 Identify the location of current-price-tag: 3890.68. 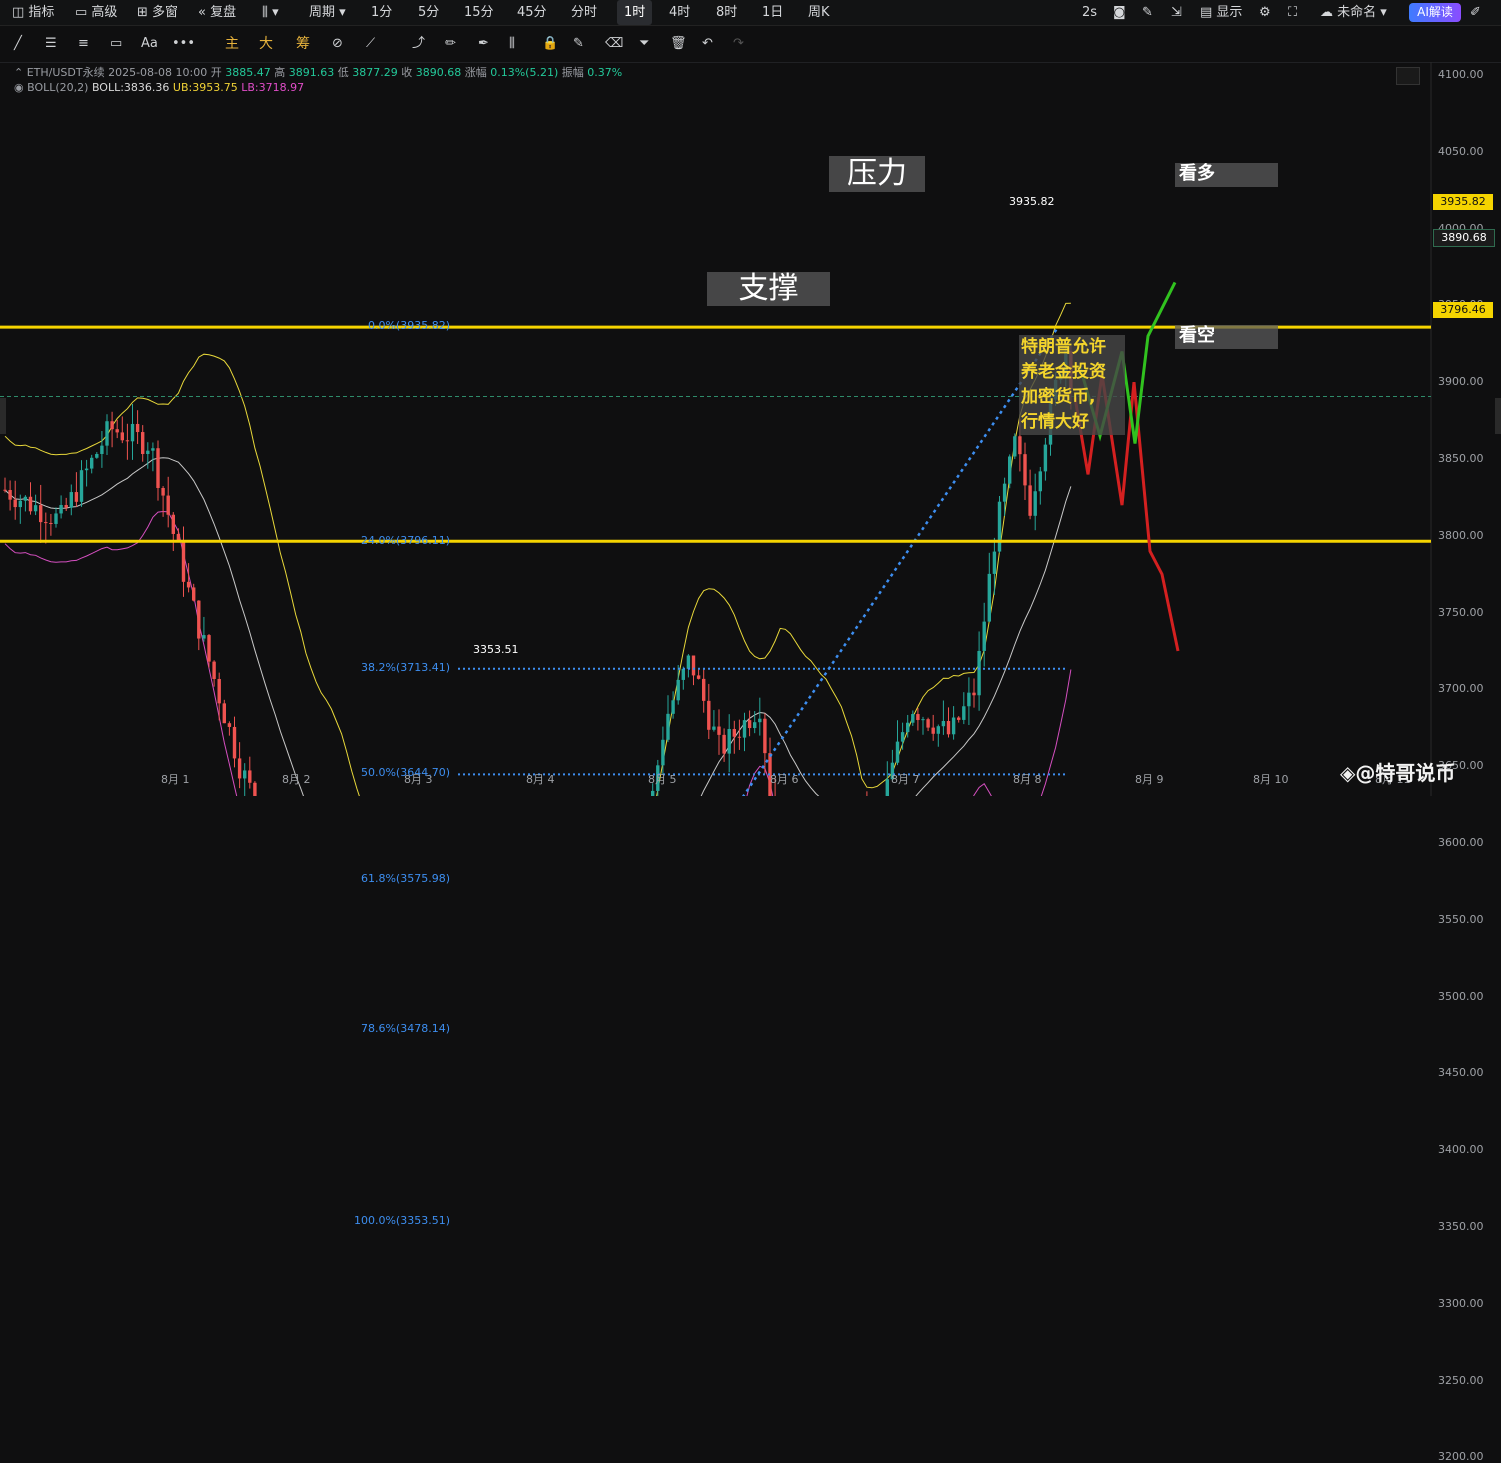
(1464, 238).